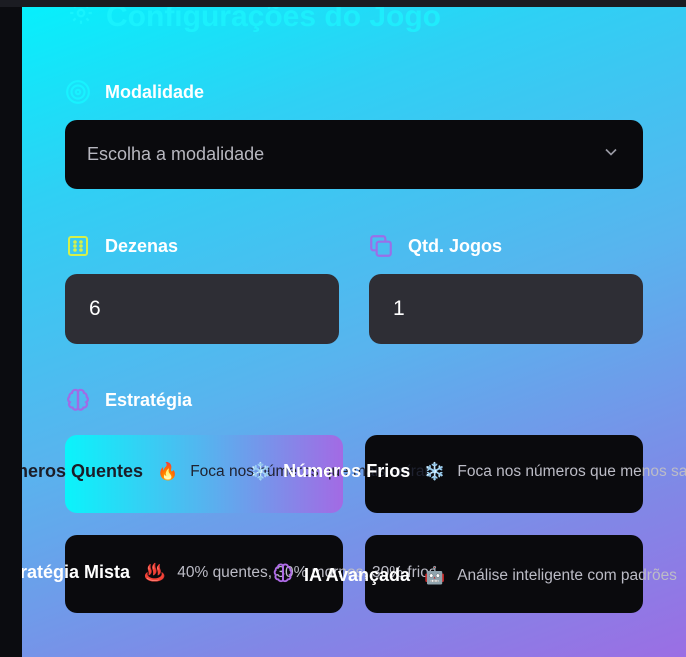 Image resolution: width=686 pixels, height=657 pixels. Describe the element at coordinates (134, 92) in the screenshot. I see `modalidade-label: Modalidade` at that location.